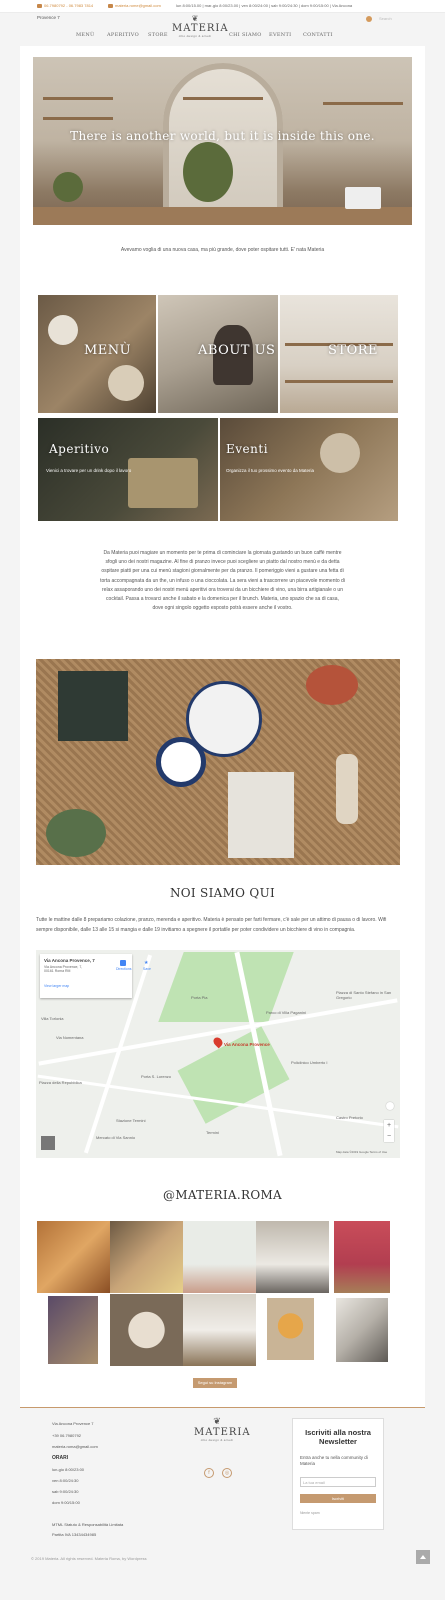 This screenshot has width=445, height=1600. I want to click on footer-logo-wordmark: MATERIA, so click(222, 1432).